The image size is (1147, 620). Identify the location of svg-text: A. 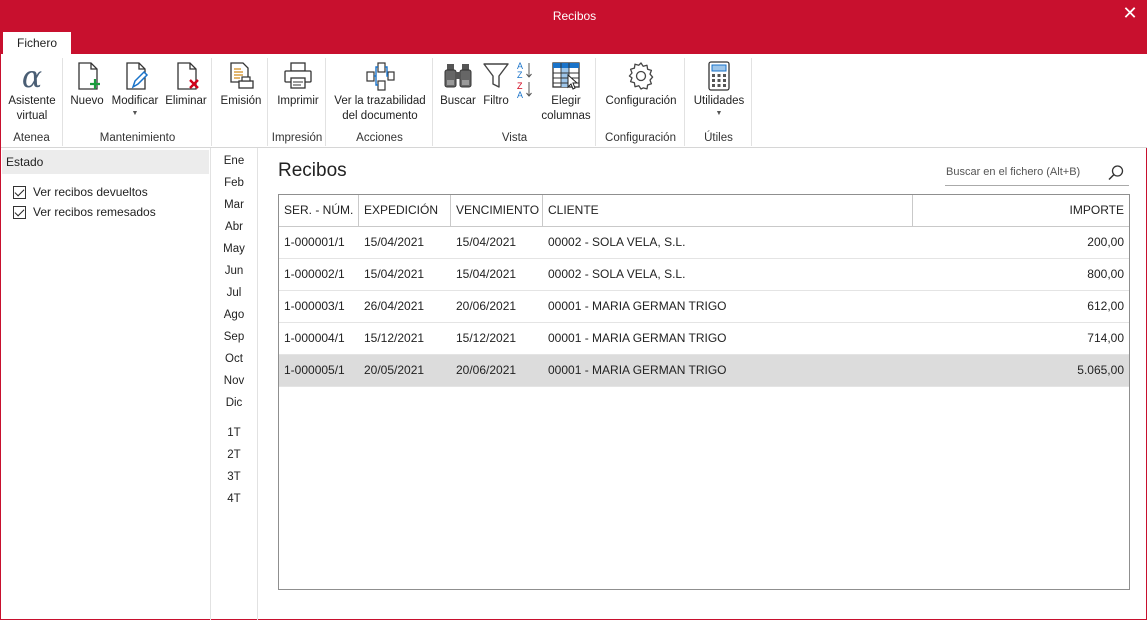
(520, 95).